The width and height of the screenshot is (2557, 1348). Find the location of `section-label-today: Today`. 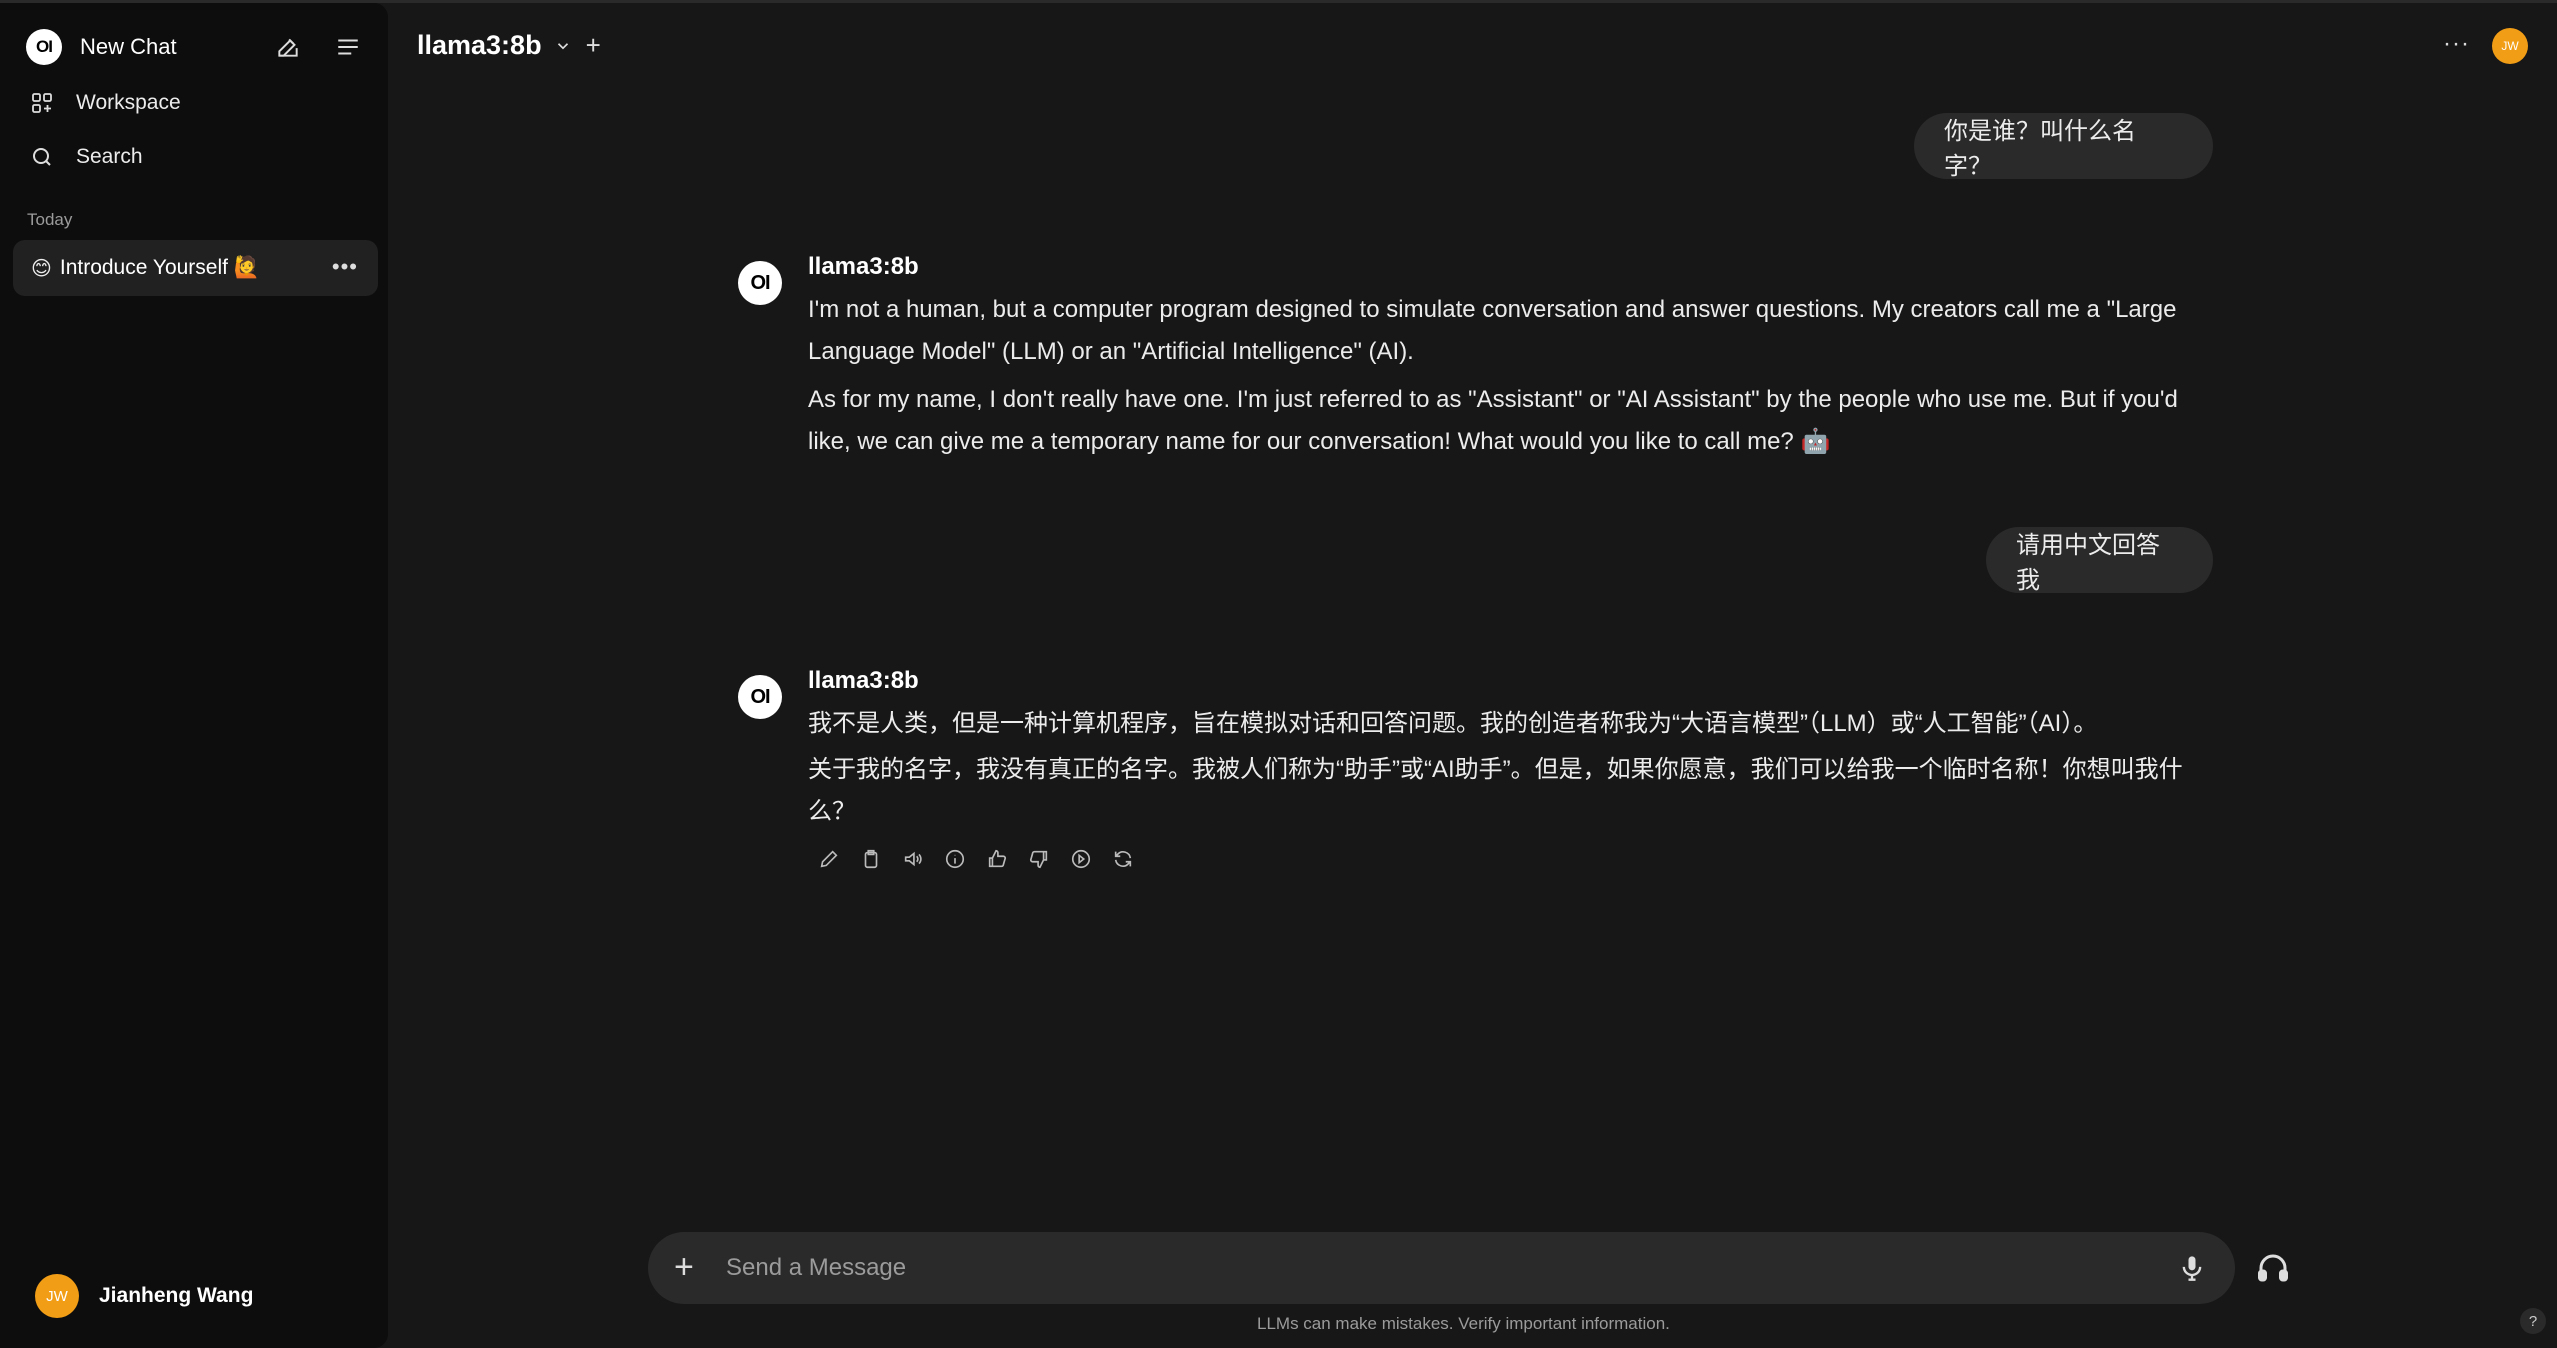

section-label-today: Today is located at coordinates (50, 219).